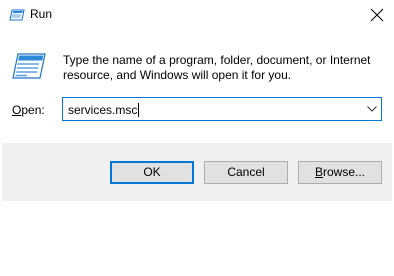 This screenshot has height=276, width=394. I want to click on browse-mnemonic: B, so click(318, 172).